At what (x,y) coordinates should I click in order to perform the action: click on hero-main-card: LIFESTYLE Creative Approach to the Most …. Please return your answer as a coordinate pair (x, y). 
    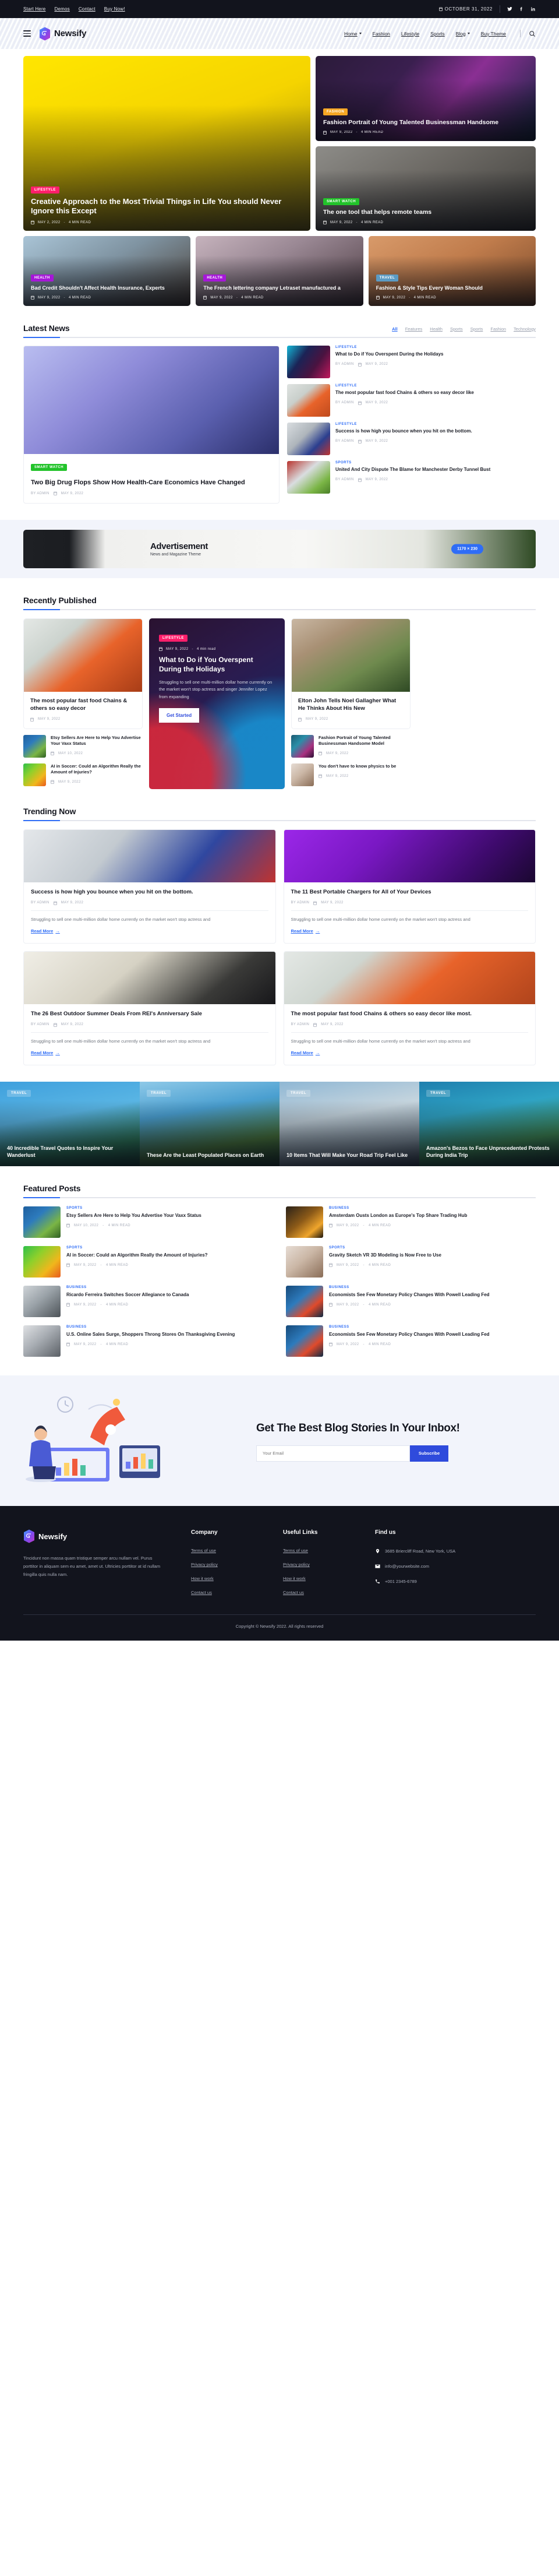
    Looking at the image, I should click on (166, 144).